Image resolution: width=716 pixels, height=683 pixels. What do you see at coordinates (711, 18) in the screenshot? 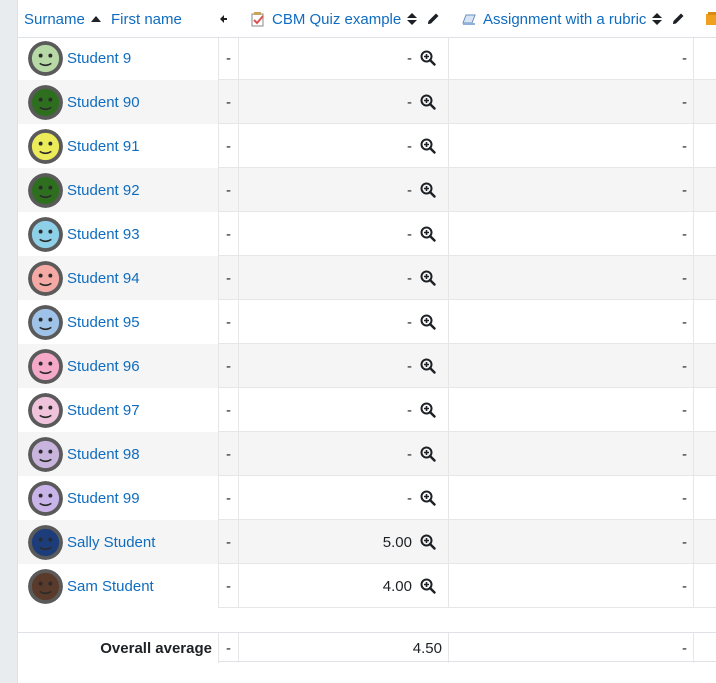
I see `next-activity-icon` at bounding box center [711, 18].